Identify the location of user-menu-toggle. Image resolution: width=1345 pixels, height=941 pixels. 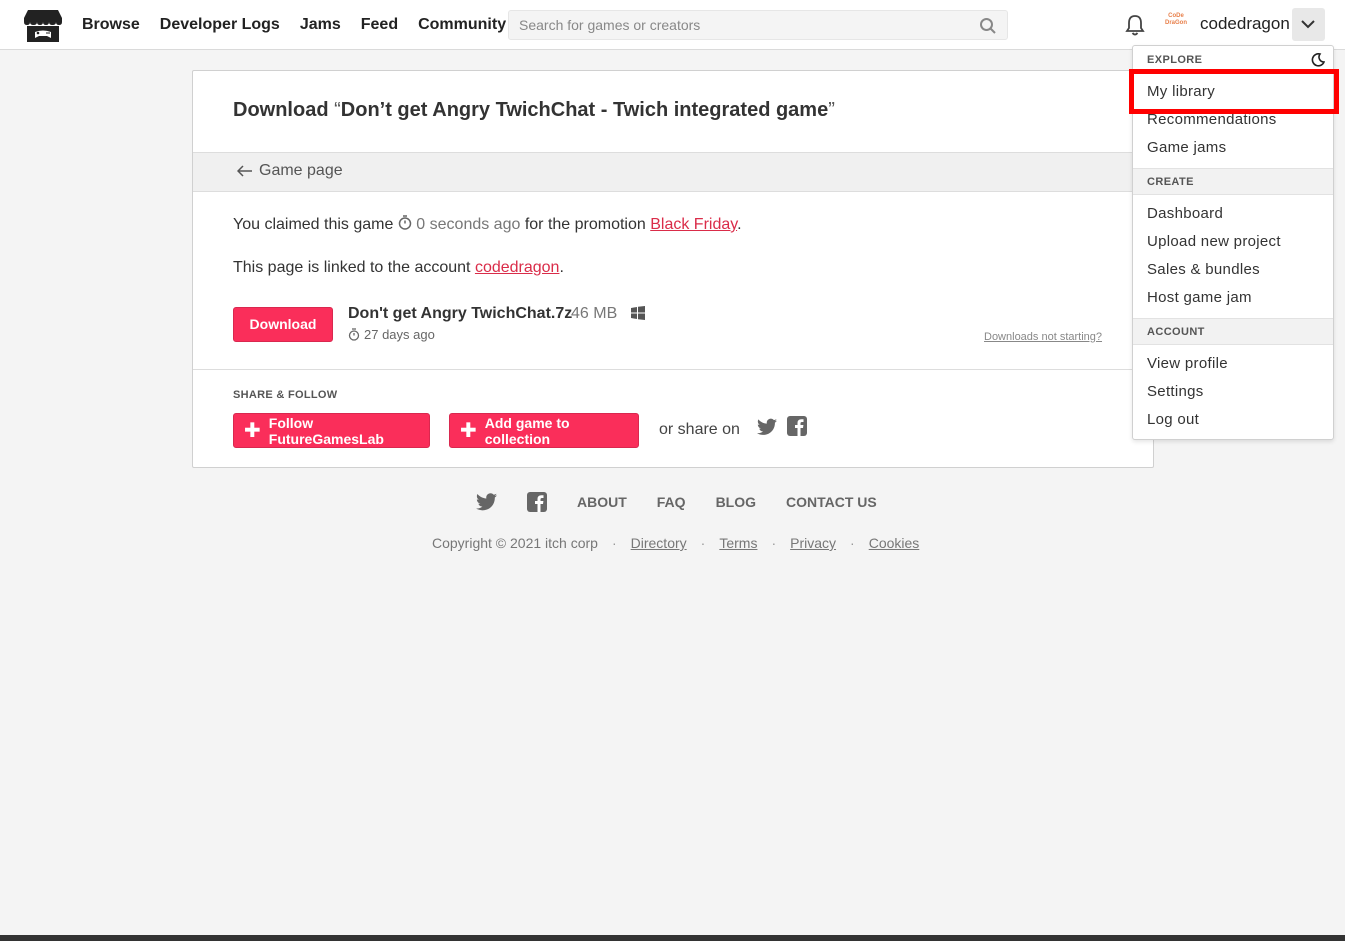
(1308, 24).